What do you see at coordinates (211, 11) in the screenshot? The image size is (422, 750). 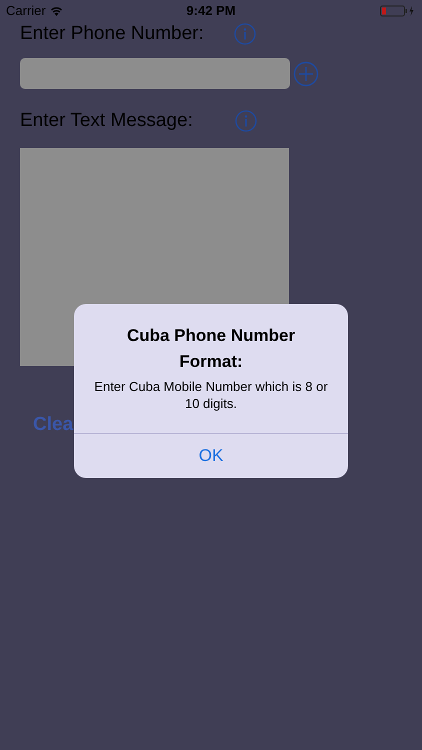 I see `status-time: 9:42 PM` at bounding box center [211, 11].